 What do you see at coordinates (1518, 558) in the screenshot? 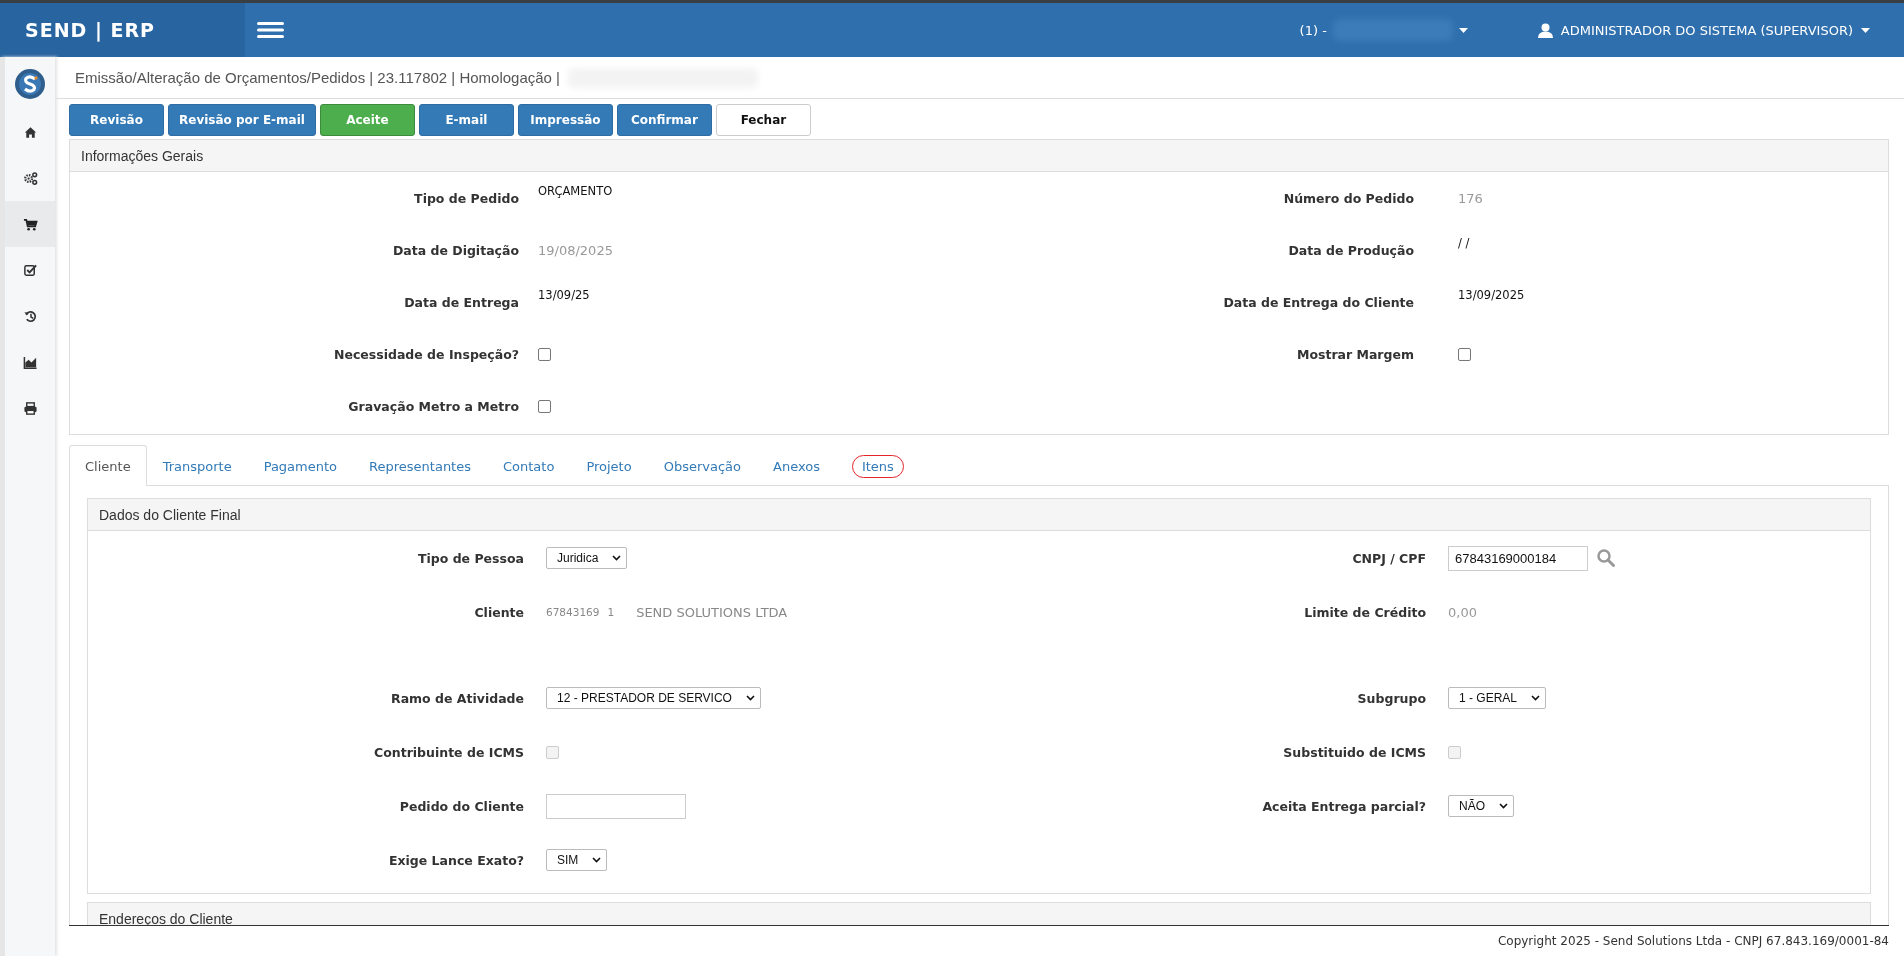
I see `input-field: 67843169000184` at bounding box center [1518, 558].